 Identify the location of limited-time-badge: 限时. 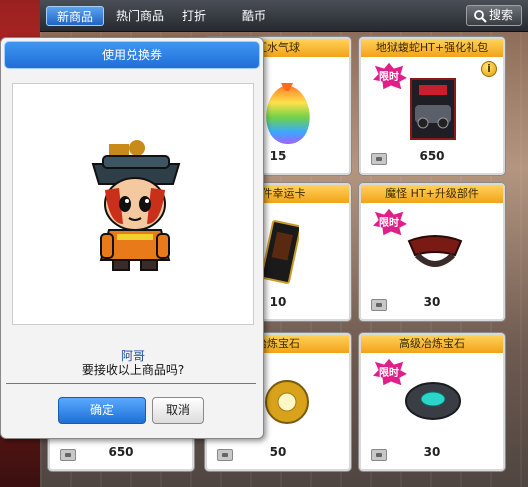
(389, 76).